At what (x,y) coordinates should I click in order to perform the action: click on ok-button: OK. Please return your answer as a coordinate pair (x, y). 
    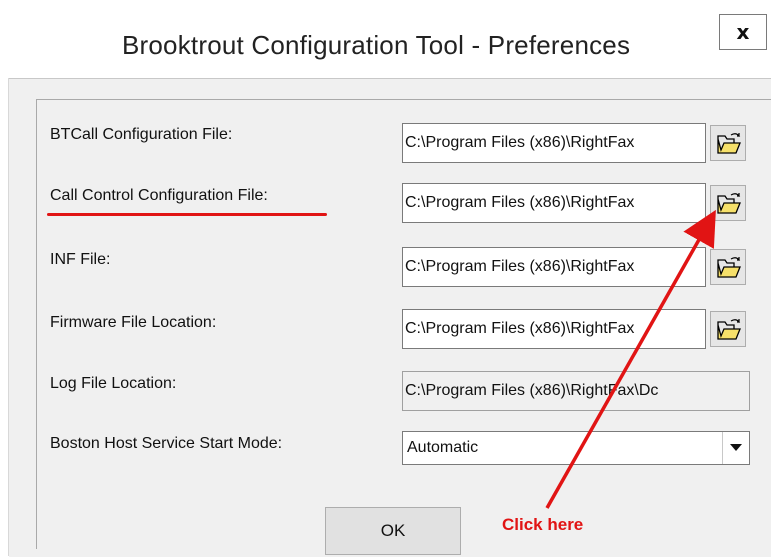
    Looking at the image, I should click on (393, 531).